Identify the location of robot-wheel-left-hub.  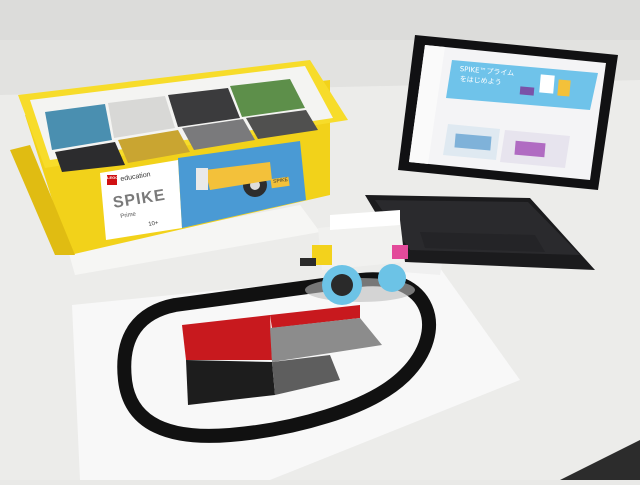
(342, 285).